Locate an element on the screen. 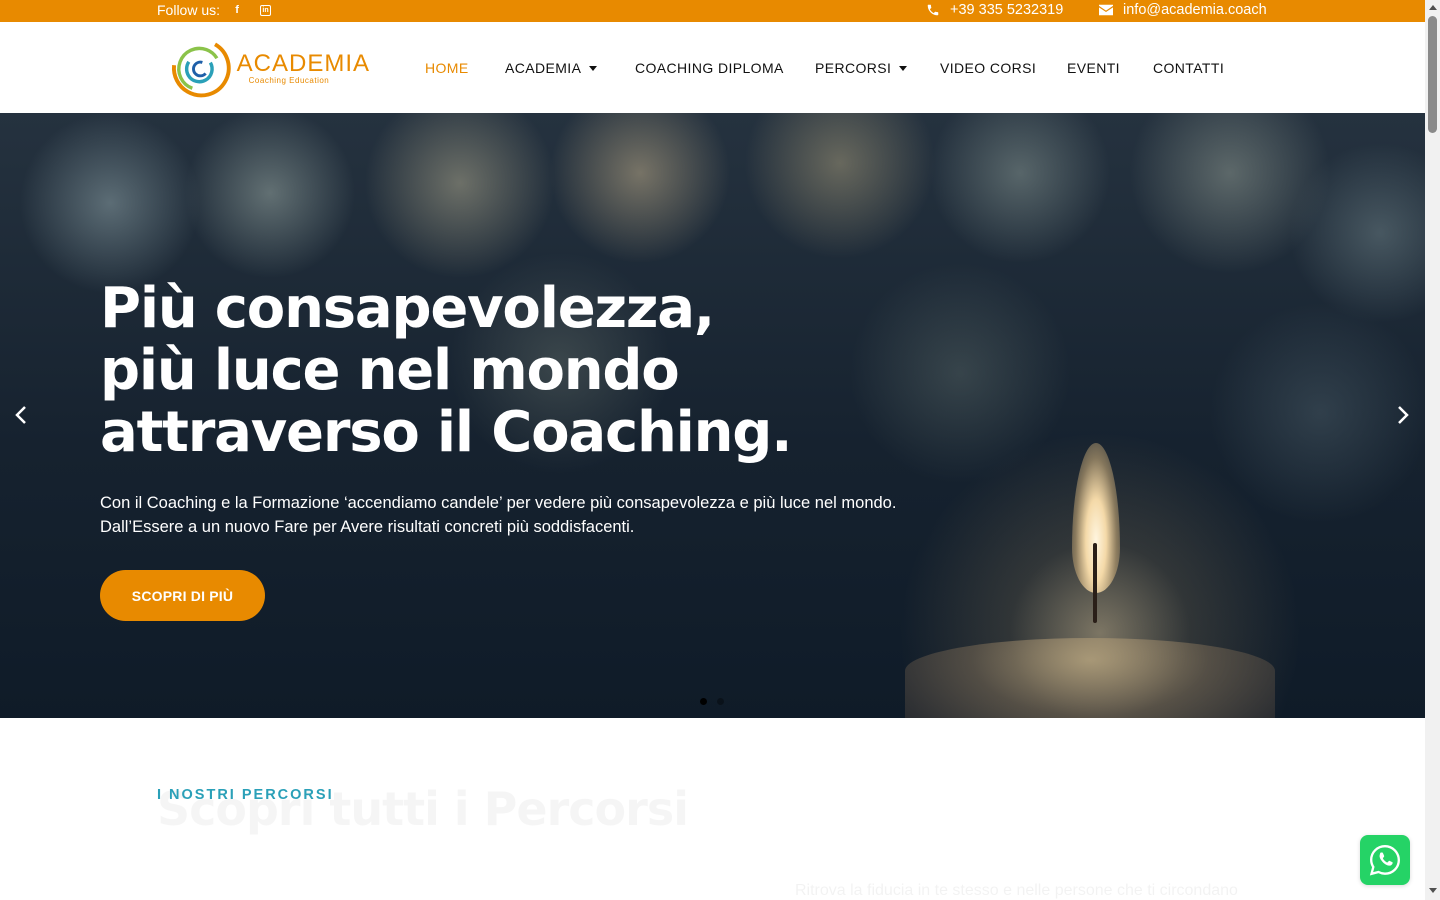  nav-coaching-diploma-label: COACHING DIPLOMA is located at coordinates (709, 68).